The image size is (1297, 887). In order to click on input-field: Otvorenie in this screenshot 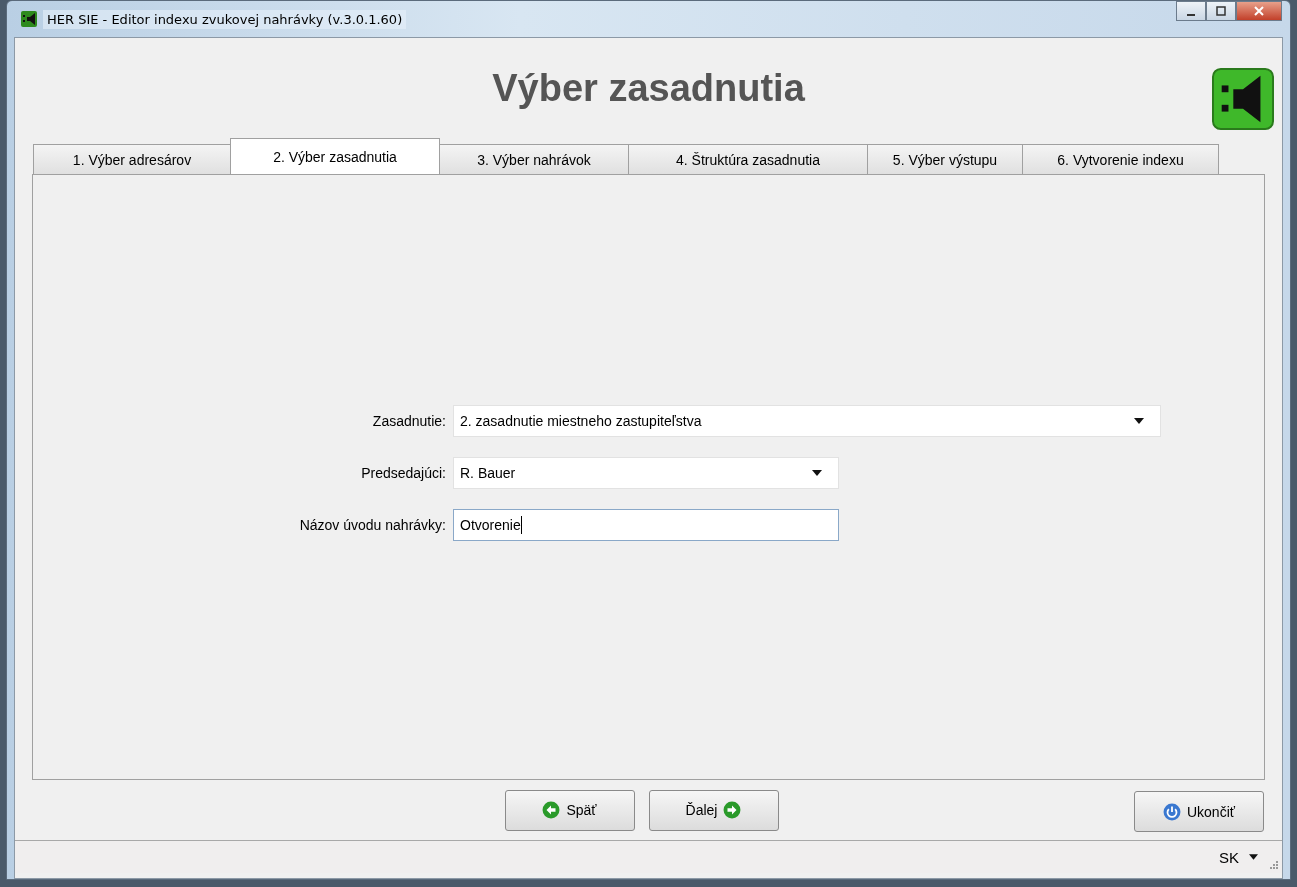, I will do `click(646, 525)`.